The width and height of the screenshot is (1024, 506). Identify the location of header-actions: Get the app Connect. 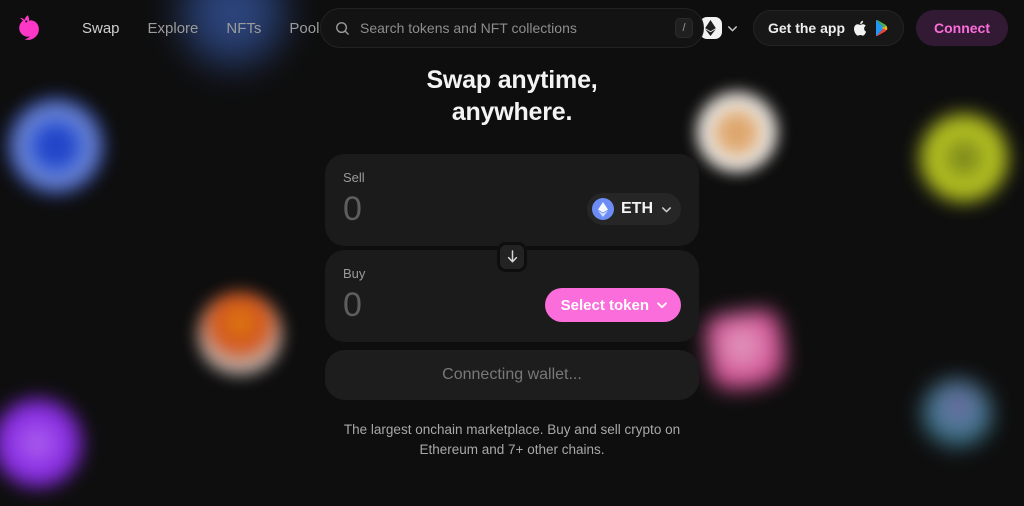
(853, 28).